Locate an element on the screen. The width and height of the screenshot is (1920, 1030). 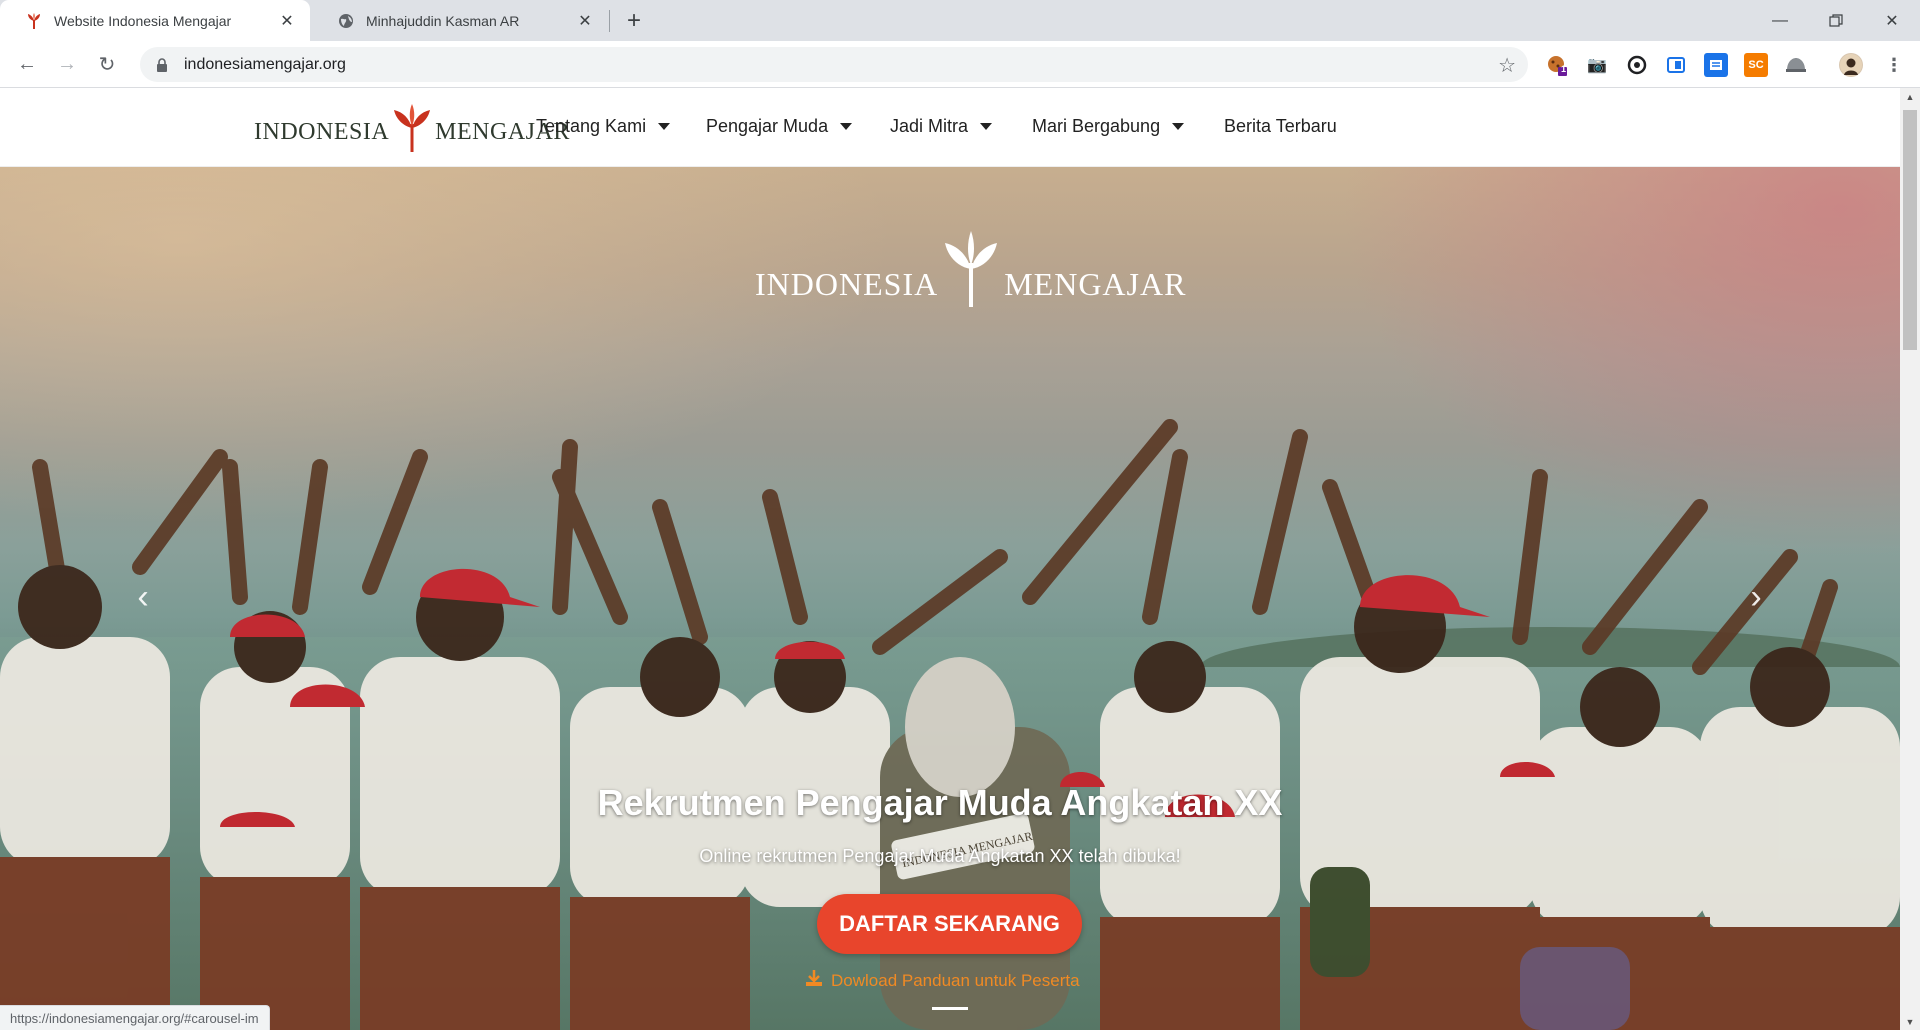
extension-cookie-icon: 1 is located at coordinates (1557, 65).